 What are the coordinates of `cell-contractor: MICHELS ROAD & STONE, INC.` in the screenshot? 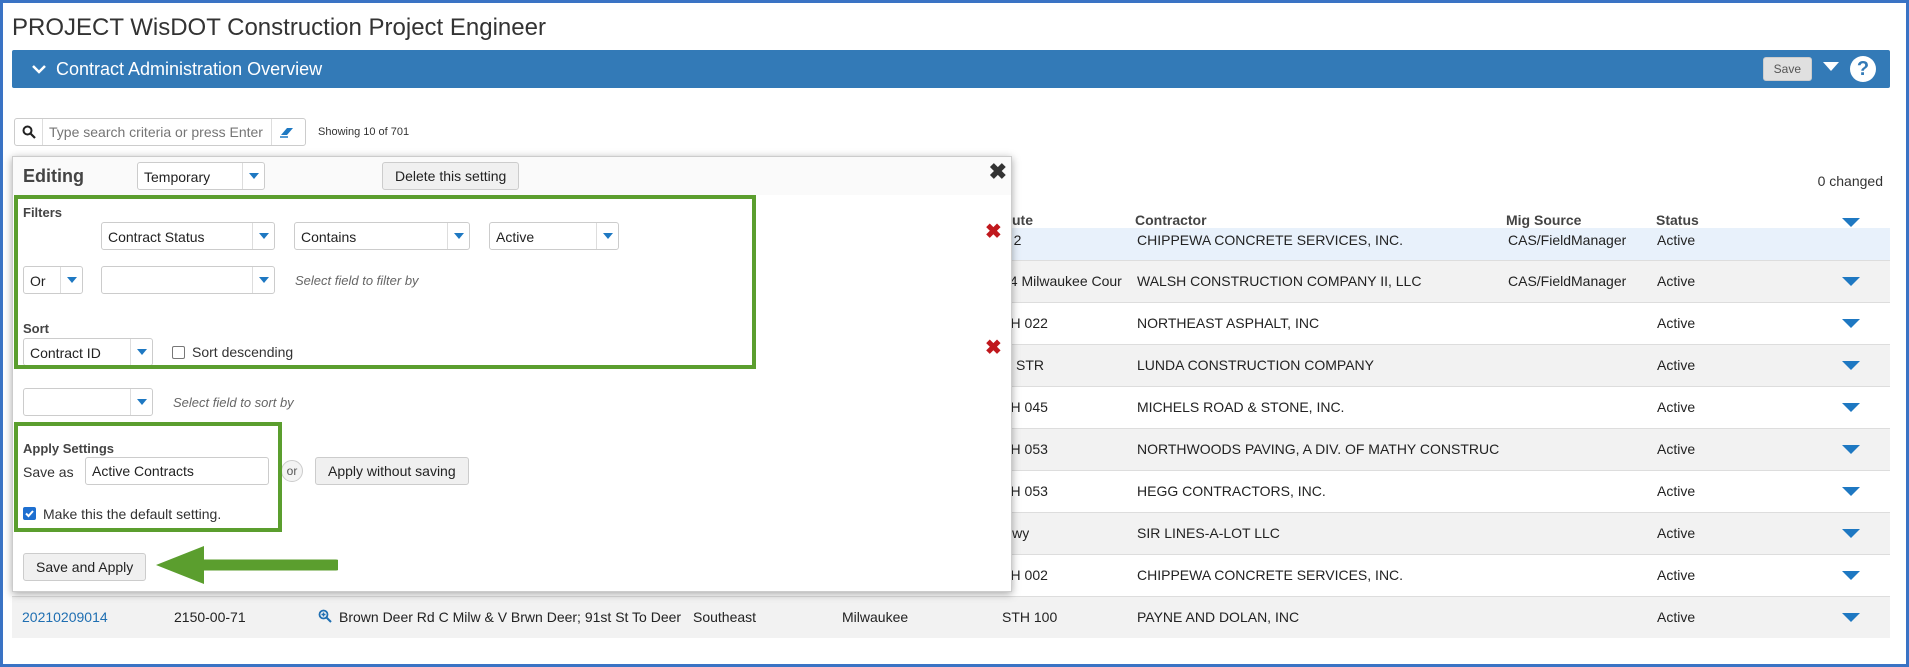 It's located at (1241, 407).